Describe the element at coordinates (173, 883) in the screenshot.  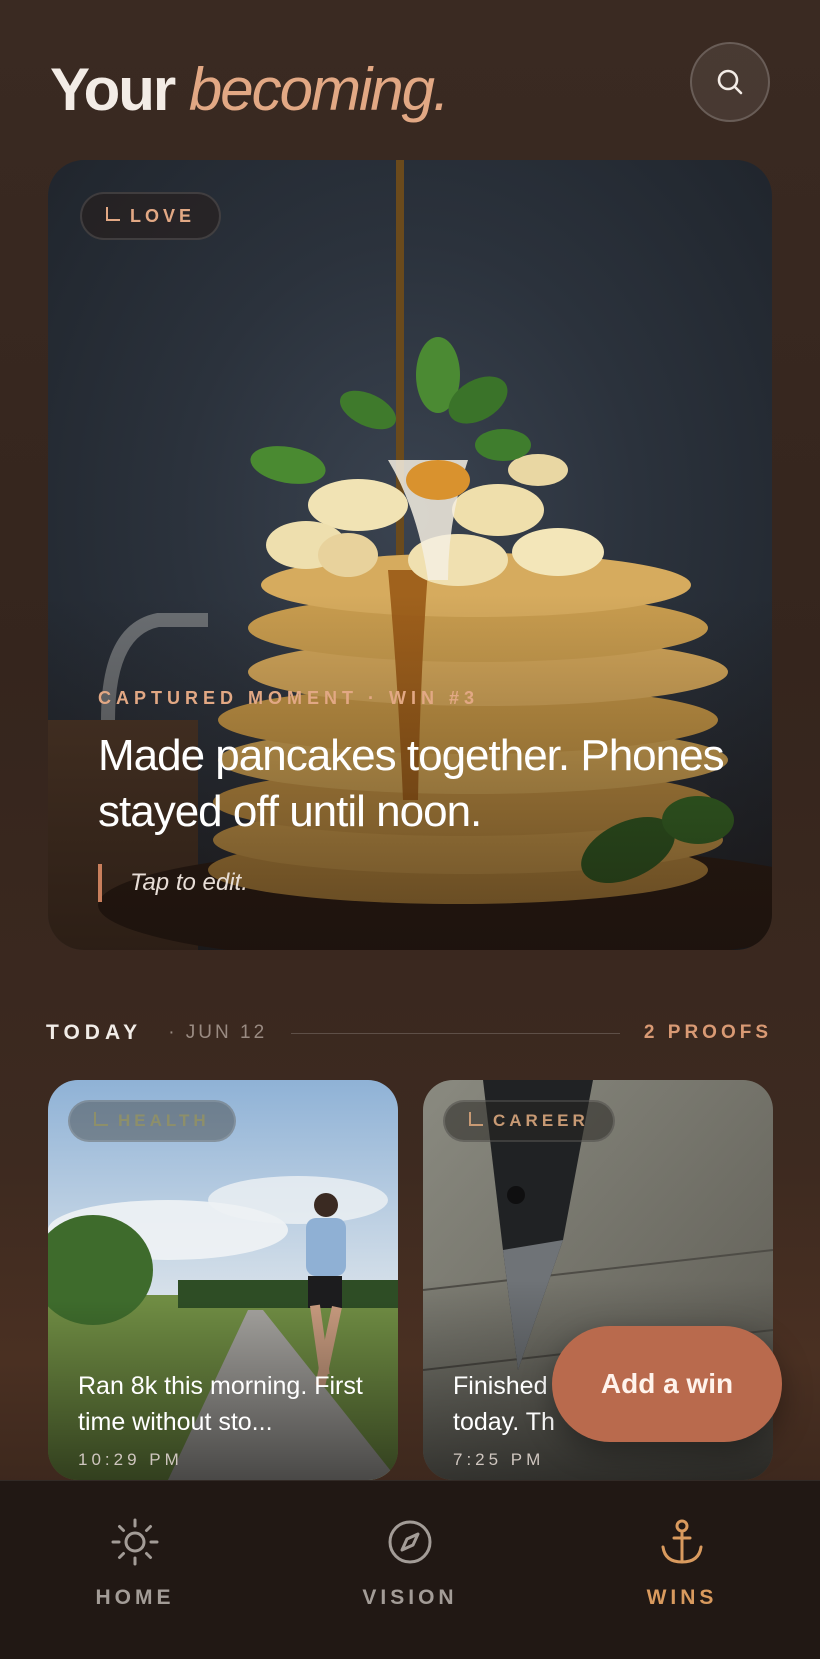
I see `edit-hint: Tap to edit.` at that location.